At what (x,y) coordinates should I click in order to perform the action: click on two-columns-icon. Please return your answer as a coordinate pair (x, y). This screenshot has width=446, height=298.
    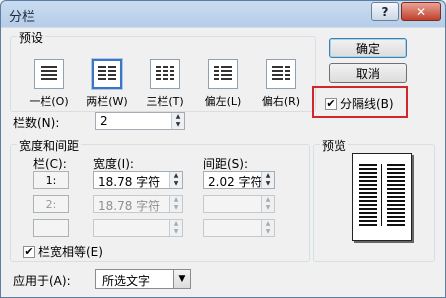
    Looking at the image, I should click on (107, 74).